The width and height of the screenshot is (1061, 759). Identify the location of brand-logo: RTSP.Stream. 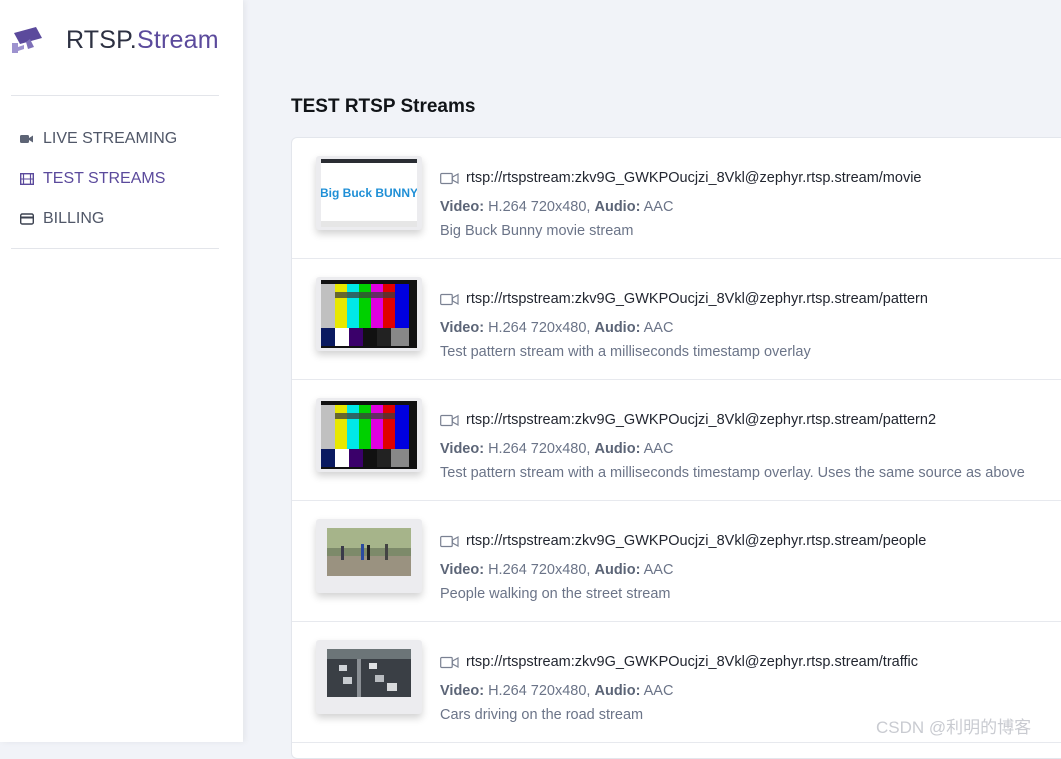
(114, 40).